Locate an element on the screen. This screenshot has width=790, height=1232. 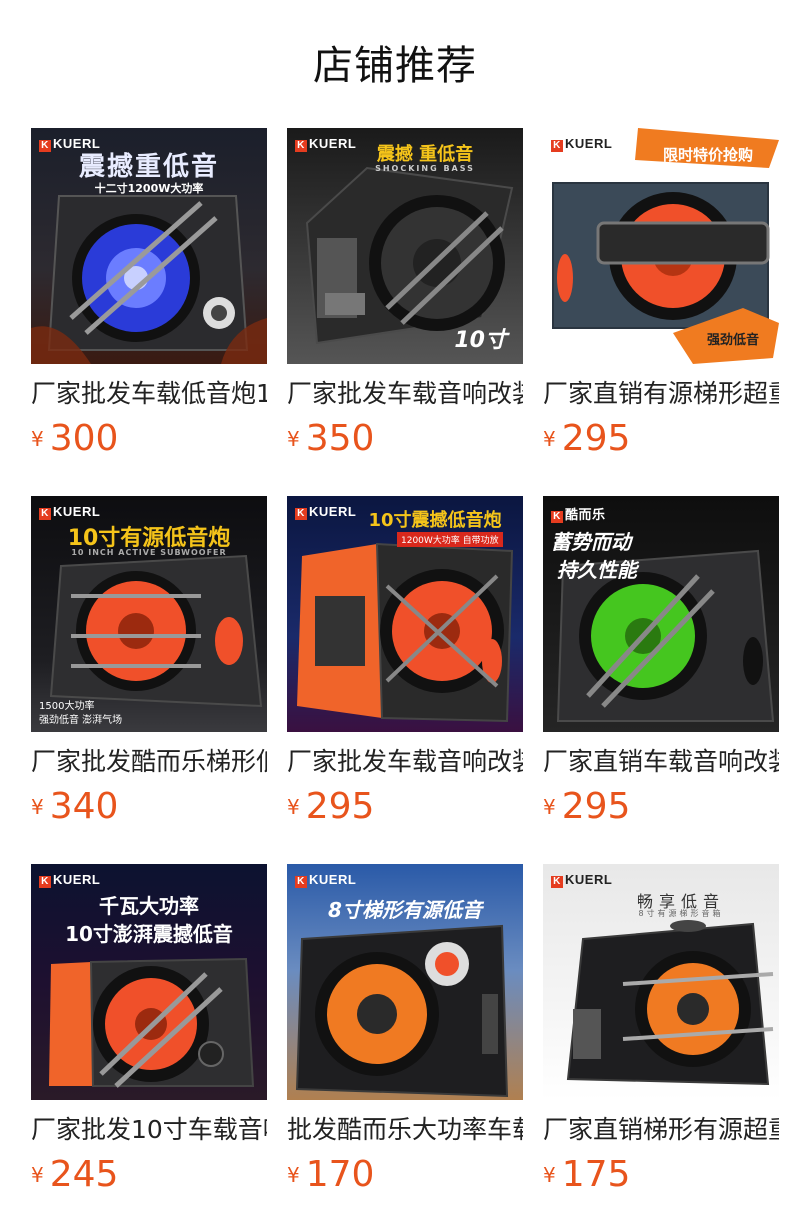
product-price: ¥350 is located at coordinates (330, 440).